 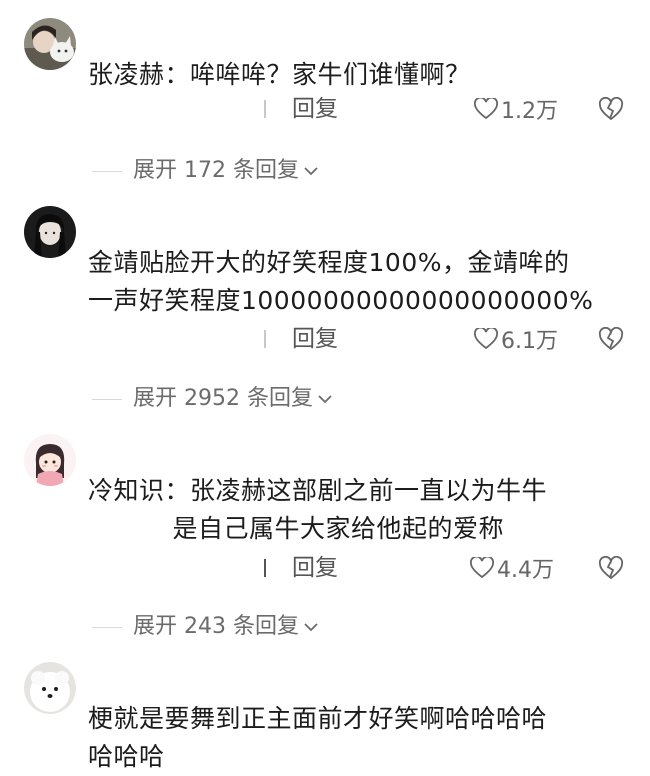 I want to click on expand-replies-label: 展开 2952 条回复, so click(x=223, y=398).